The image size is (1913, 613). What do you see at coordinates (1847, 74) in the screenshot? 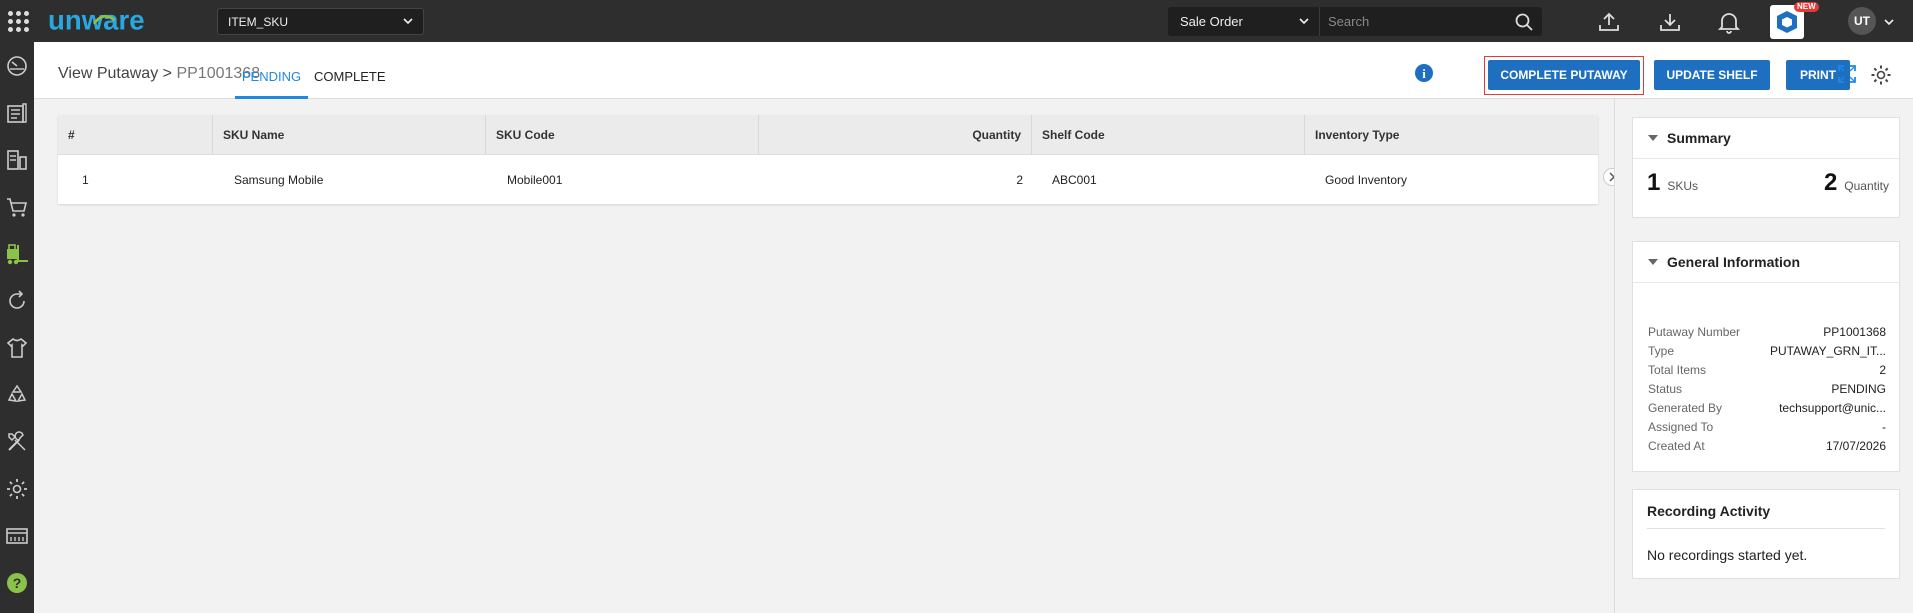
I see `fullscreen-icon` at bounding box center [1847, 74].